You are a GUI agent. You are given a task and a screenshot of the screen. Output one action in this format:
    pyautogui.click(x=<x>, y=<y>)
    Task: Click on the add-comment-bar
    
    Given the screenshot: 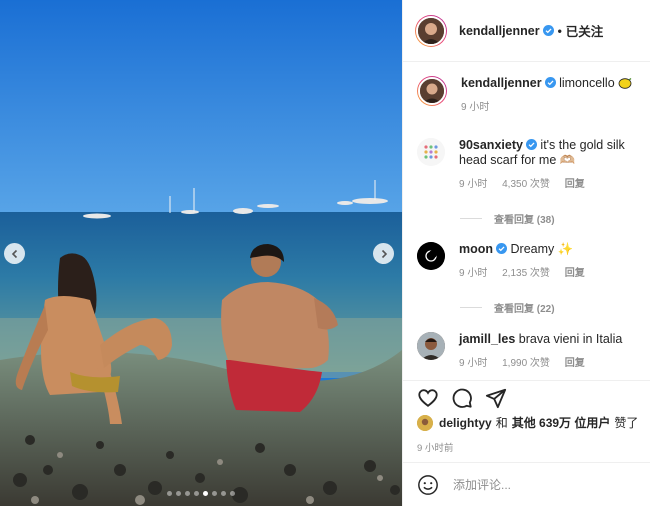 What is the action you would take?
    pyautogui.click(x=526, y=484)
    